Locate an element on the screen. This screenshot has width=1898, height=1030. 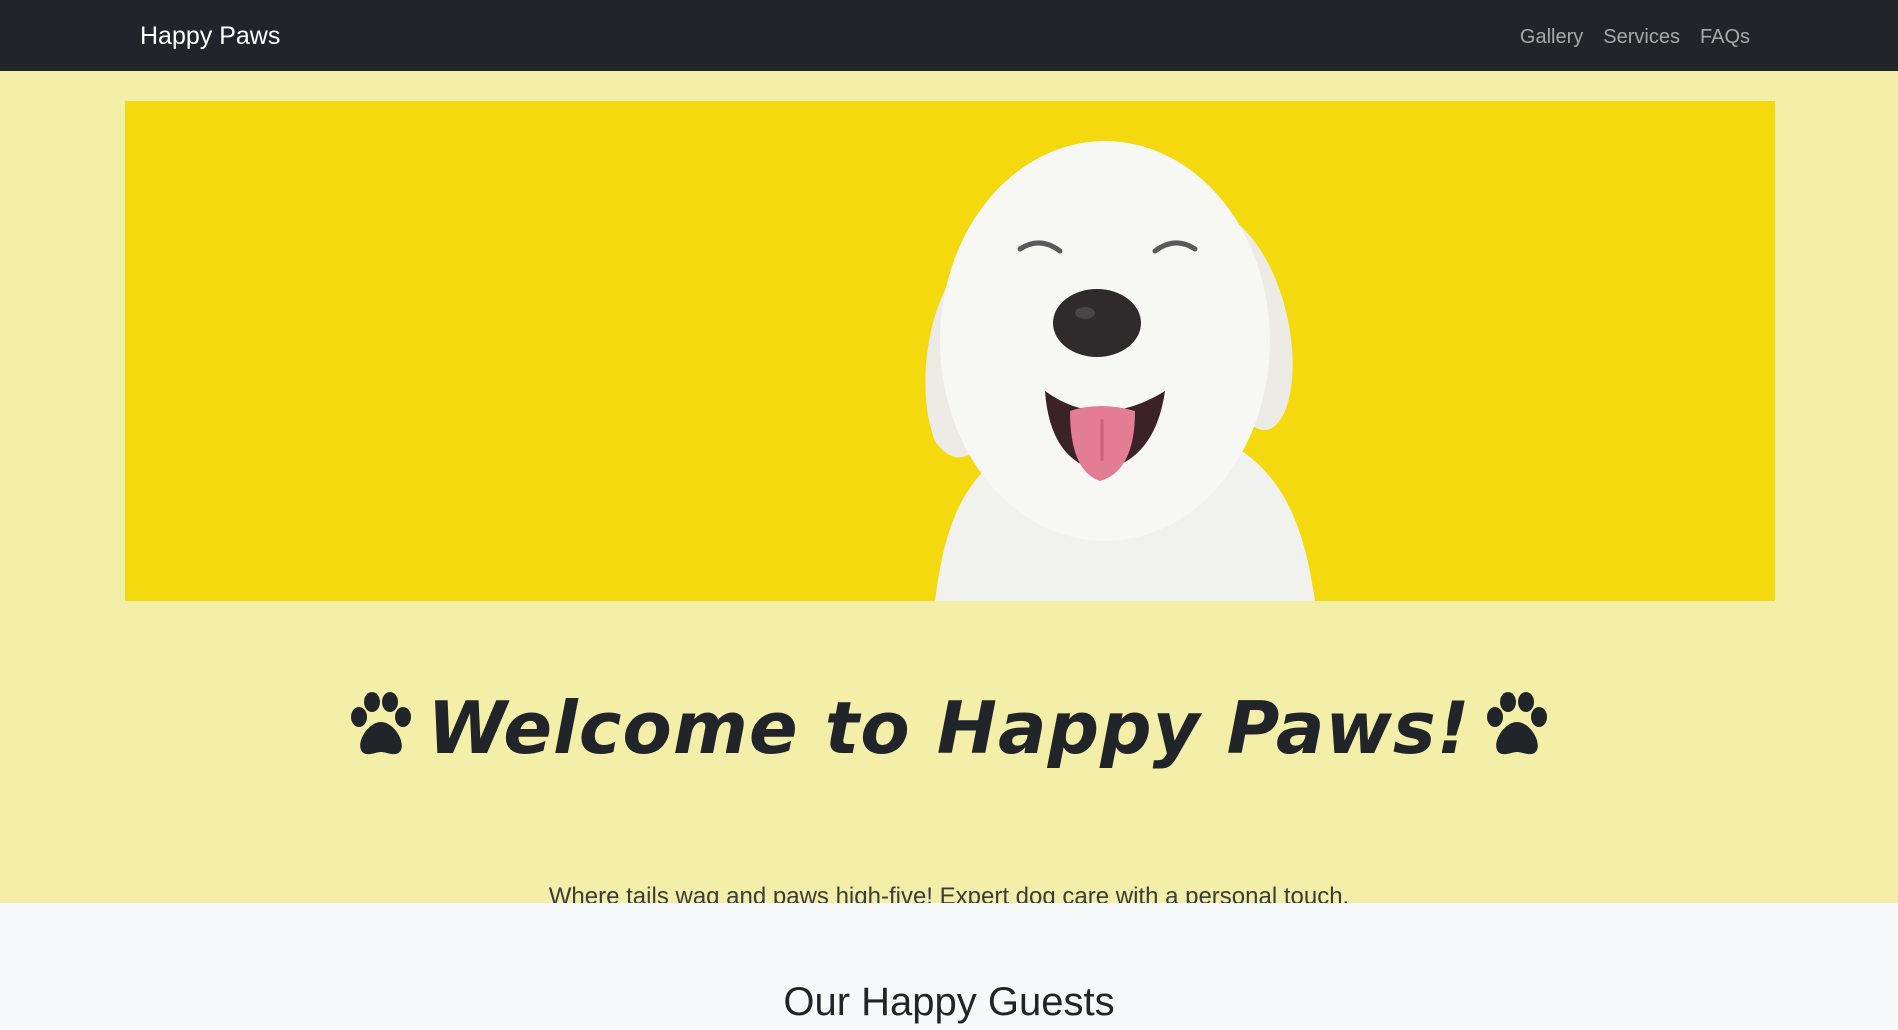
nav-link-gallery: Gallery is located at coordinates (1551, 37).